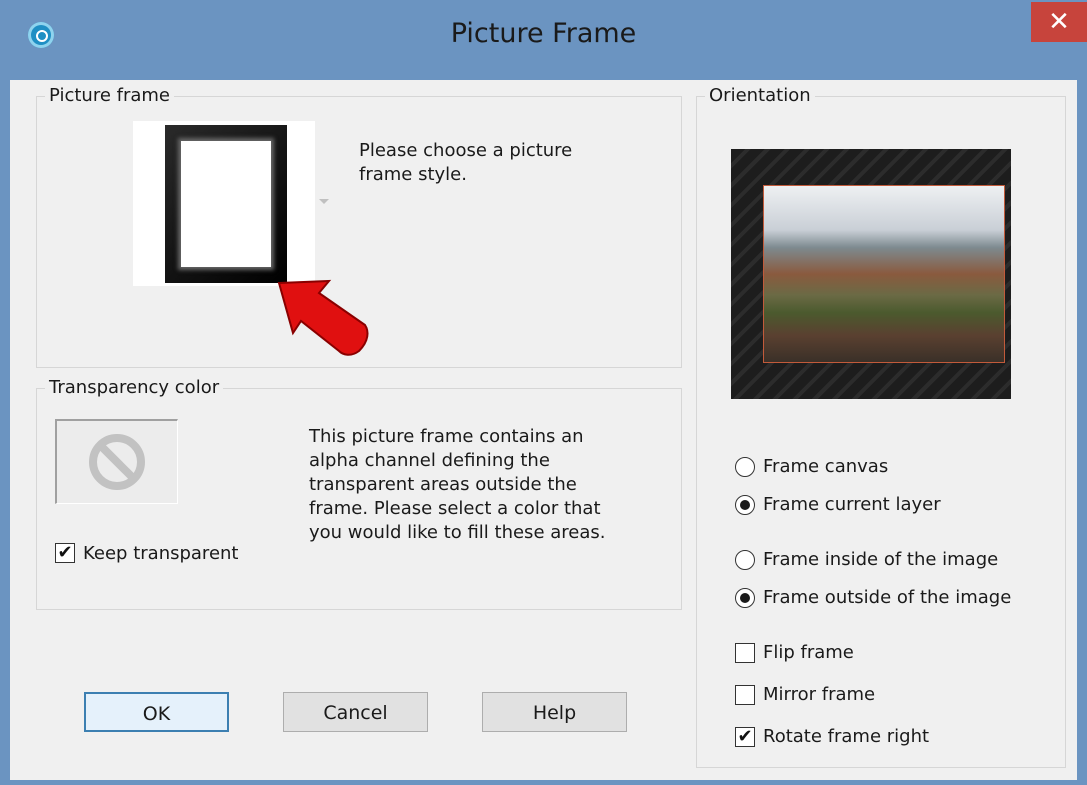  Describe the element at coordinates (355, 712) in the screenshot. I see `cancel-button: Cancel` at that location.